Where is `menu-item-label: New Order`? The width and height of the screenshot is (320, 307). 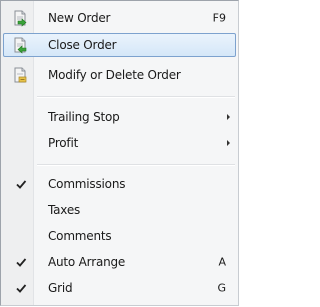 menu-item-label: New Order is located at coordinates (79, 18).